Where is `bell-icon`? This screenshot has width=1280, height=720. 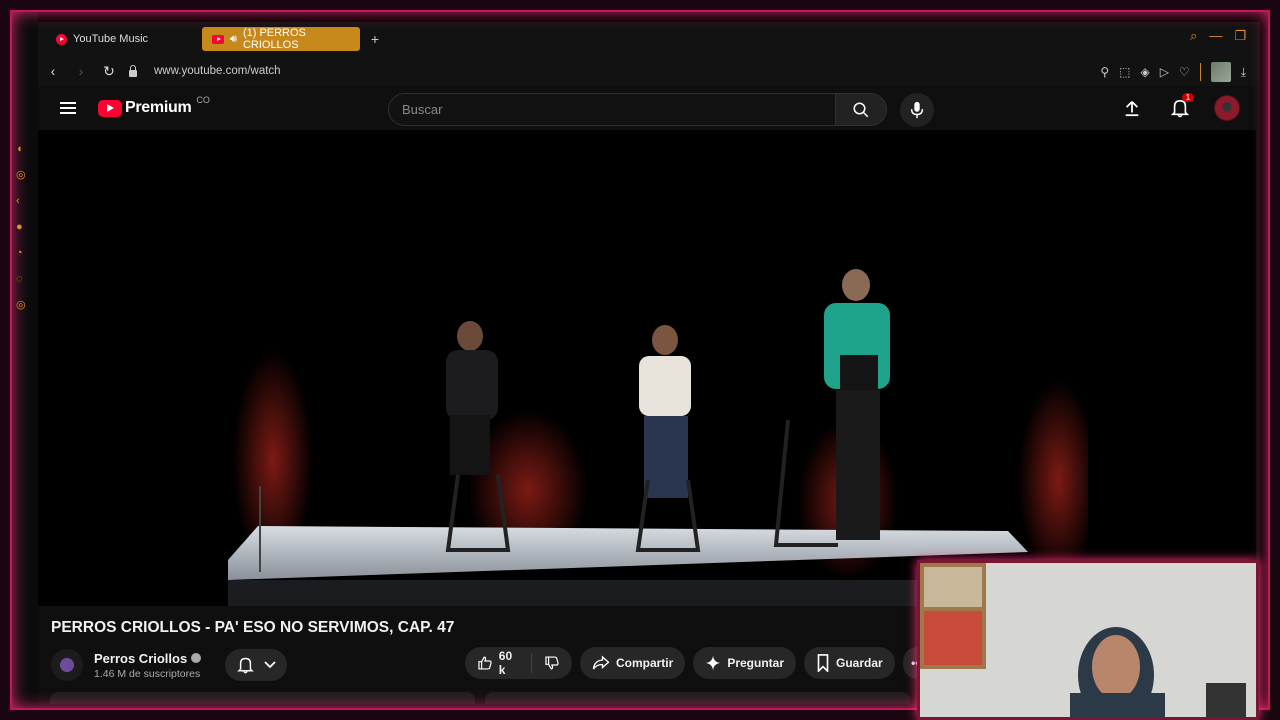 bell-icon is located at coordinates (245, 665).